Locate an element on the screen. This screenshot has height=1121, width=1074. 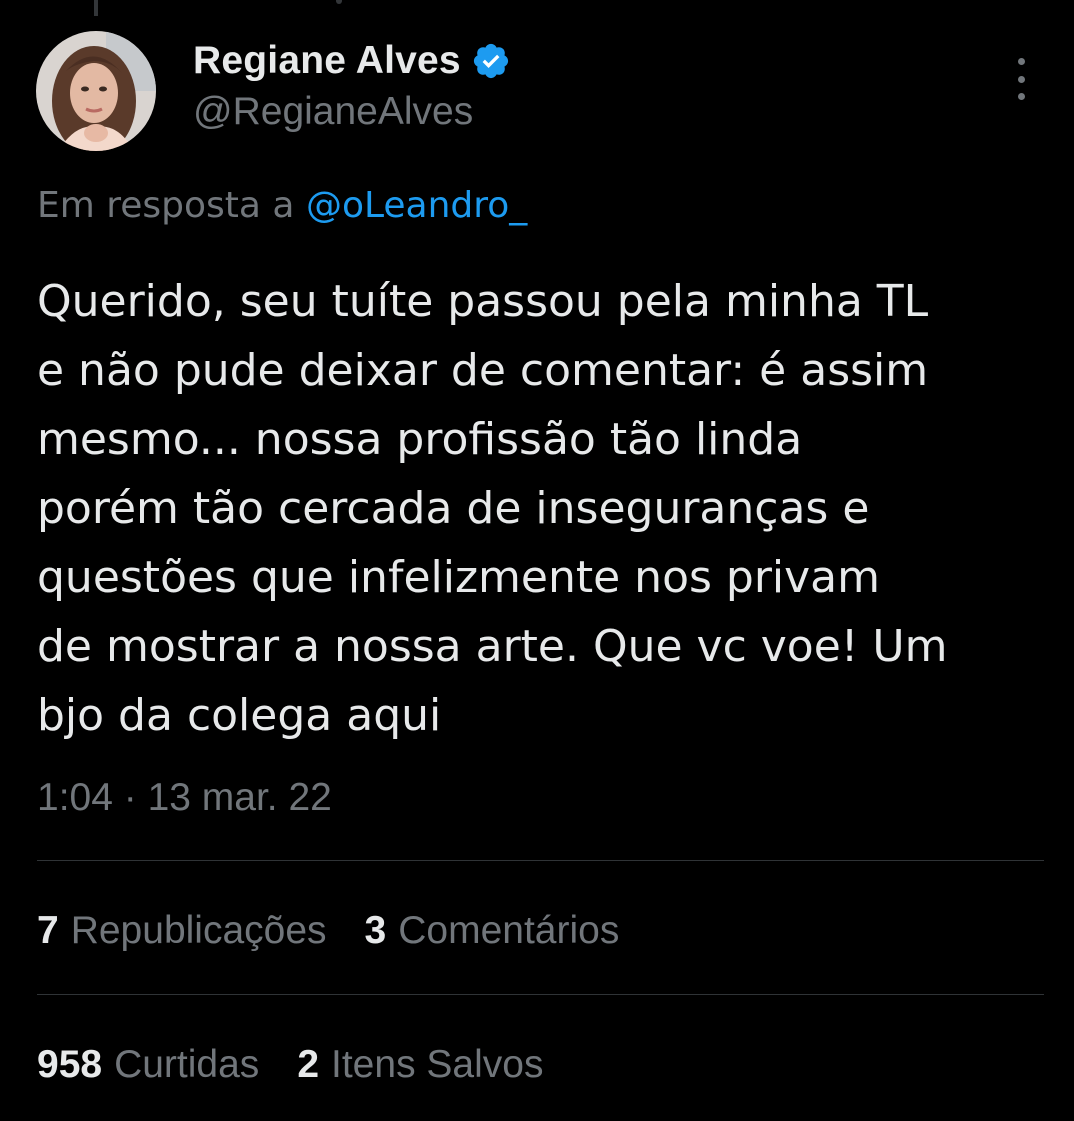
likes-count: 958 is located at coordinates (70, 1064).